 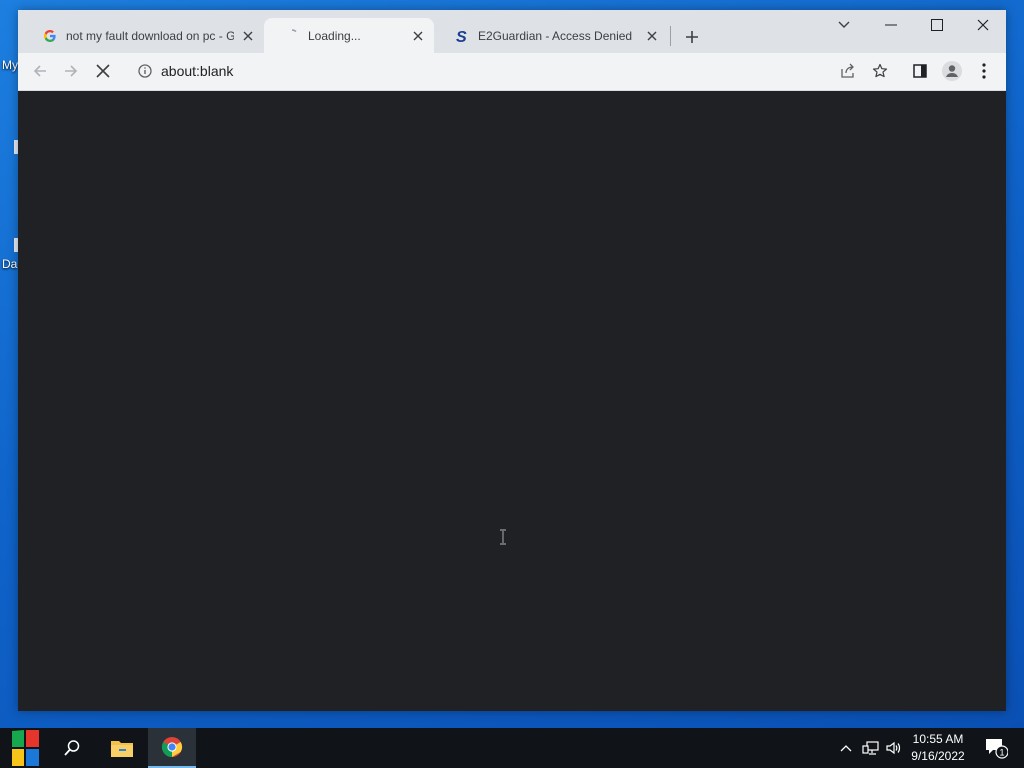 What do you see at coordinates (24, 748) in the screenshot?
I see `start-button` at bounding box center [24, 748].